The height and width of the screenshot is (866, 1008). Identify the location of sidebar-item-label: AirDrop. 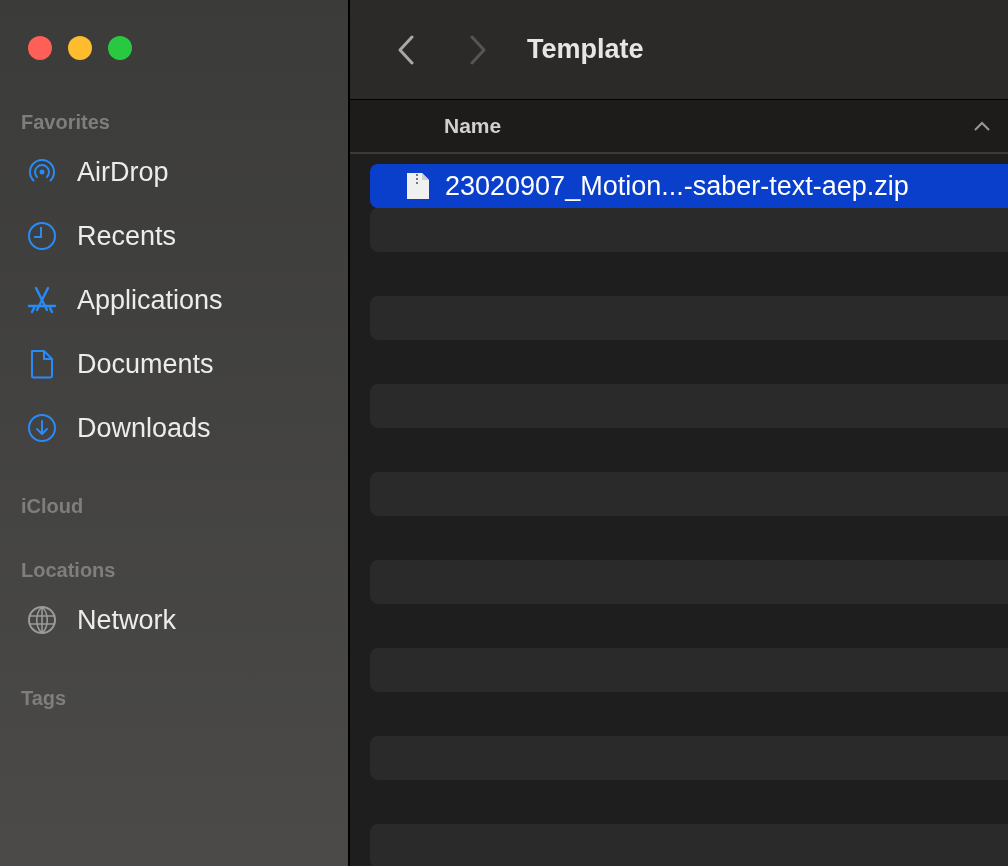
(123, 172).